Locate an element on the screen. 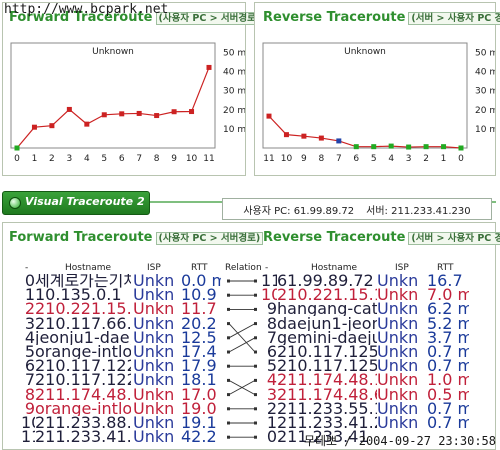 The image size is (500, 450). rev-xtick-label: 10 is located at coordinates (287, 159).